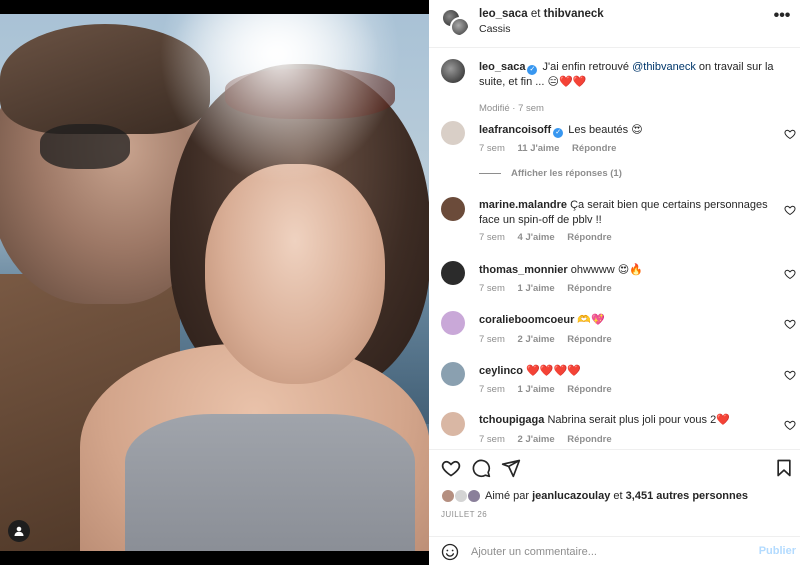  Describe the element at coordinates (782, 17) in the screenshot. I see `more-options-button: •••` at that location.